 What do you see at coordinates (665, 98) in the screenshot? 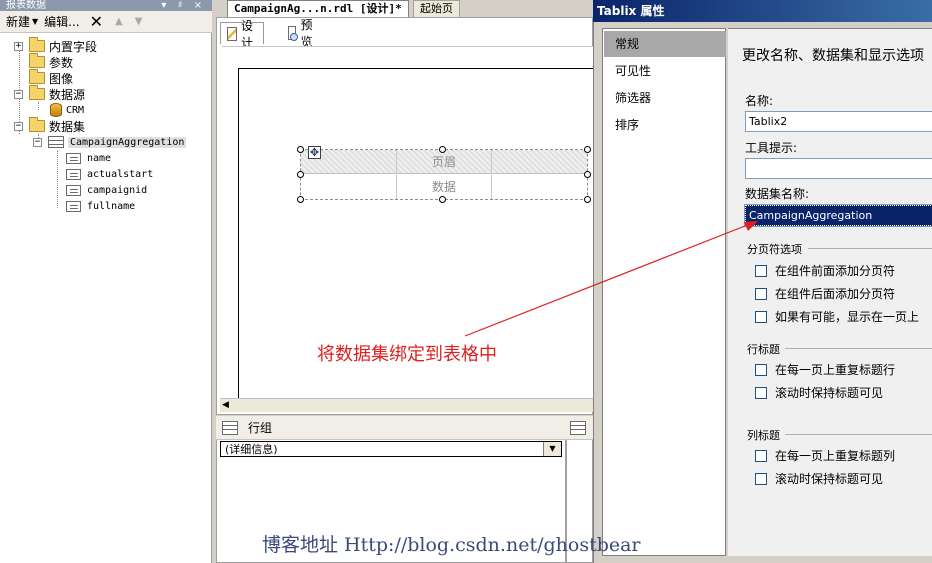
I see `nav-item-filters: 筛选器` at bounding box center [665, 98].